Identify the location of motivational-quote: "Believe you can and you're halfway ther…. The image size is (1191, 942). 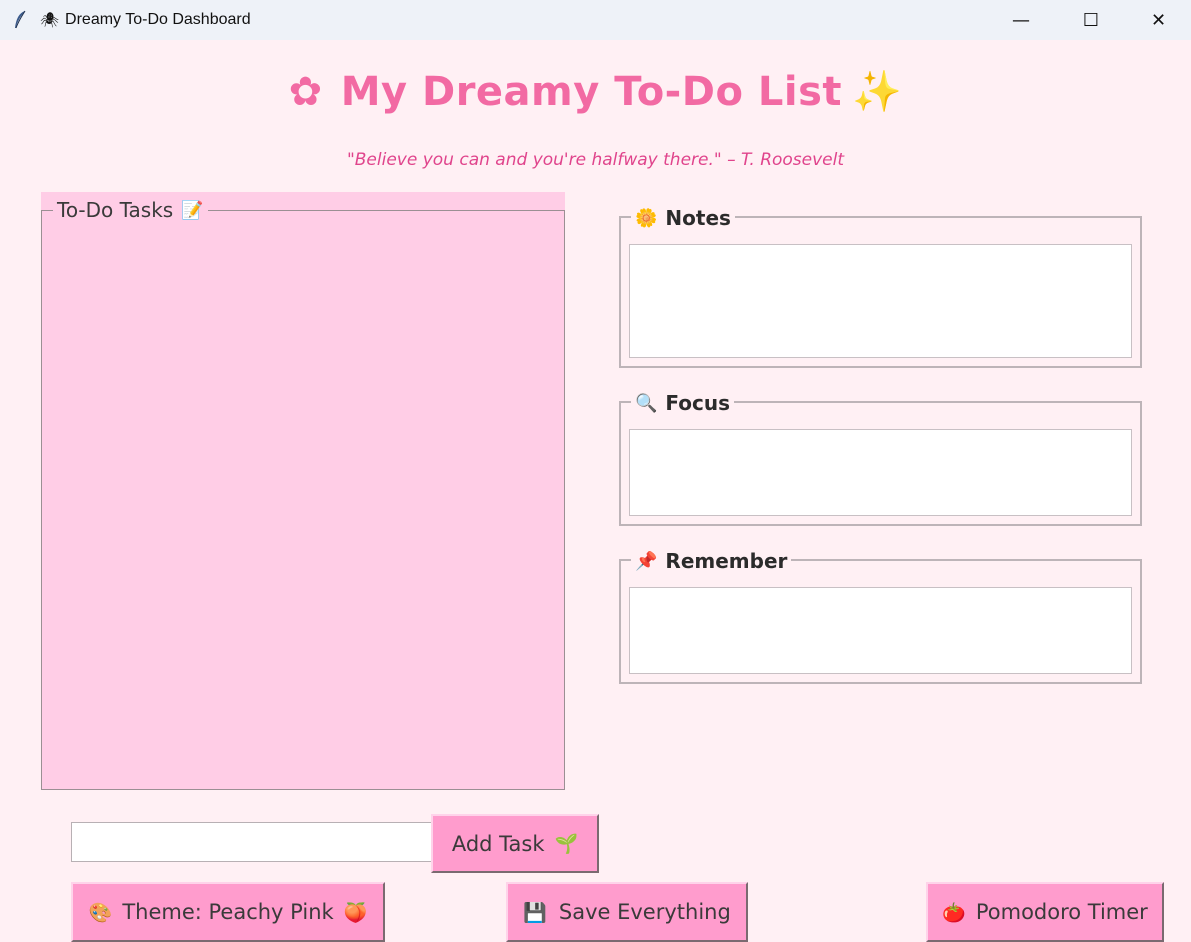
(595, 160).